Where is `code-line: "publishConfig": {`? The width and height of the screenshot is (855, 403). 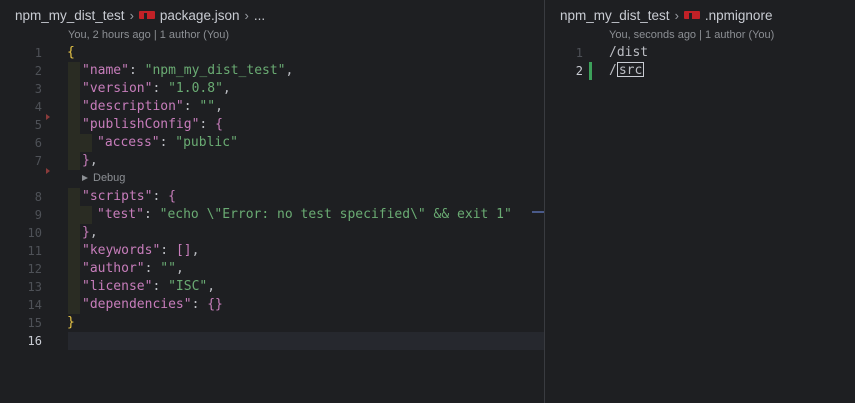
code-line: "publishConfig": { is located at coordinates (152, 125).